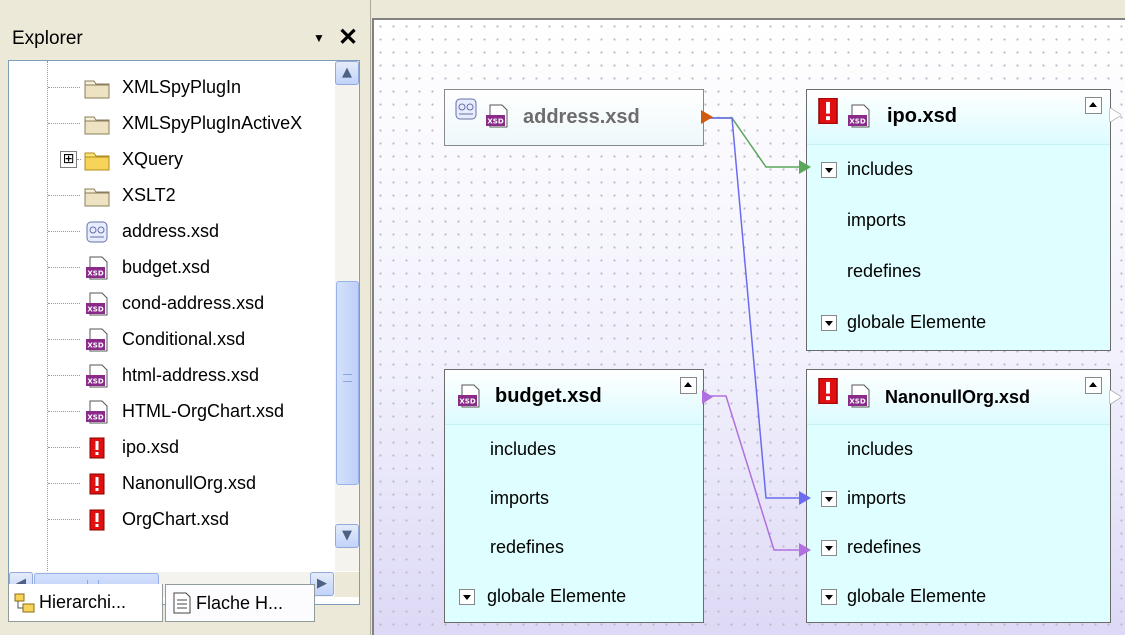 The image size is (1125, 635). I want to click on tree-item-label: NanonullOrg.xsd, so click(189, 483).